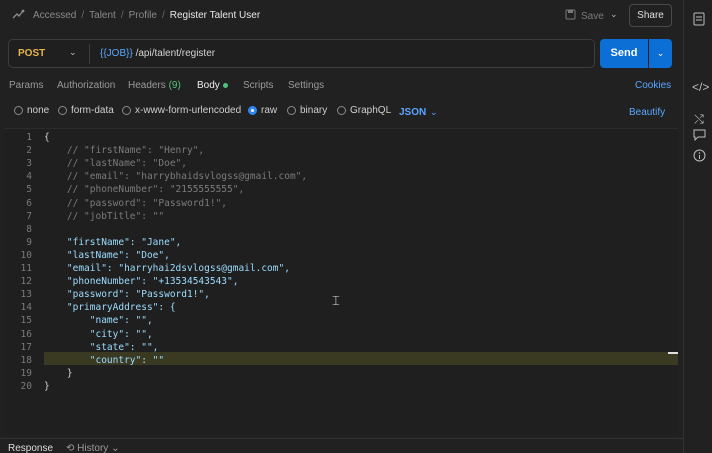 The width and height of the screenshot is (712, 453). I want to click on url-input: {{JOB}} /api/talent/register, so click(157, 53).